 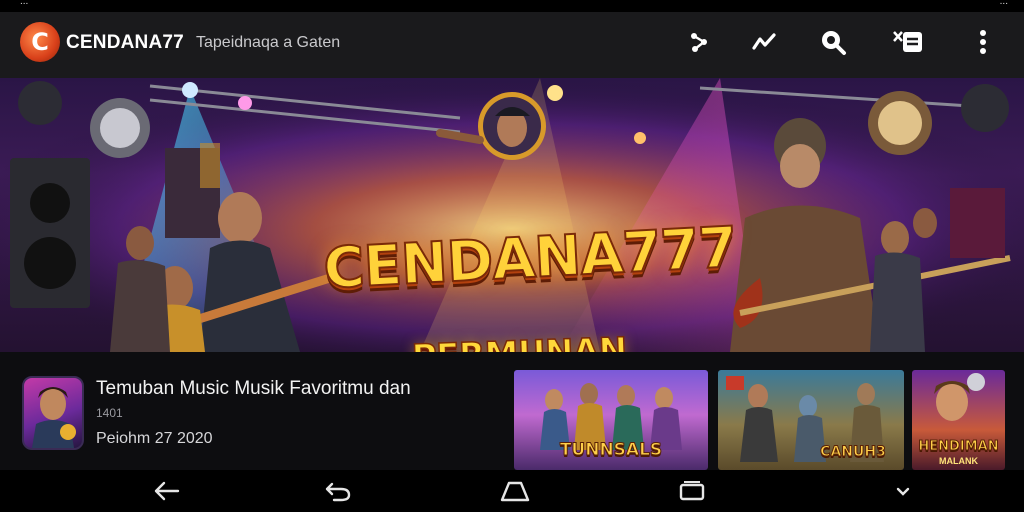 I want to click on app-subtitle: Tapeidnaqa a Gaten, so click(x=268, y=42).